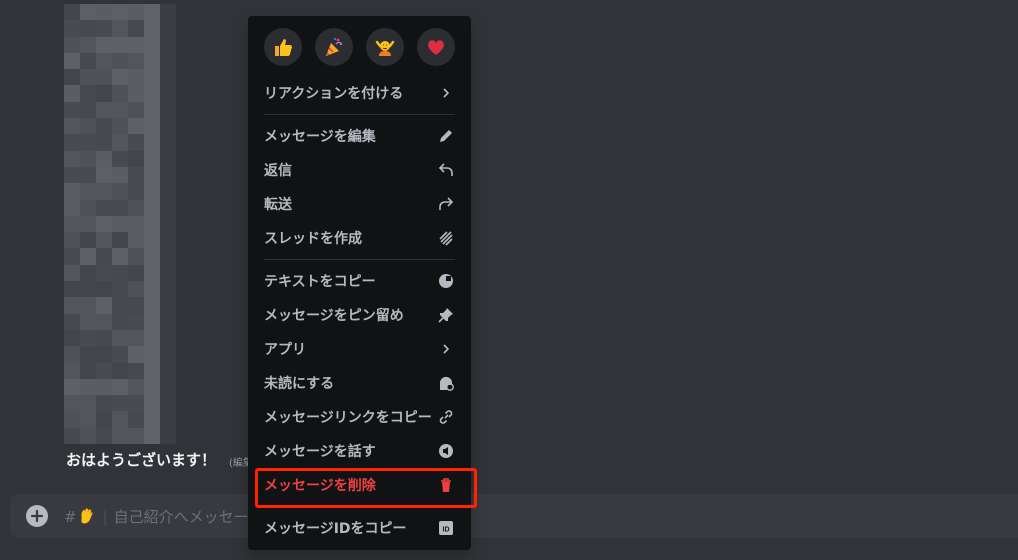 Image resolution: width=1018 pixels, height=560 pixels. I want to click on reaction-raising-hands-button, so click(385, 47).